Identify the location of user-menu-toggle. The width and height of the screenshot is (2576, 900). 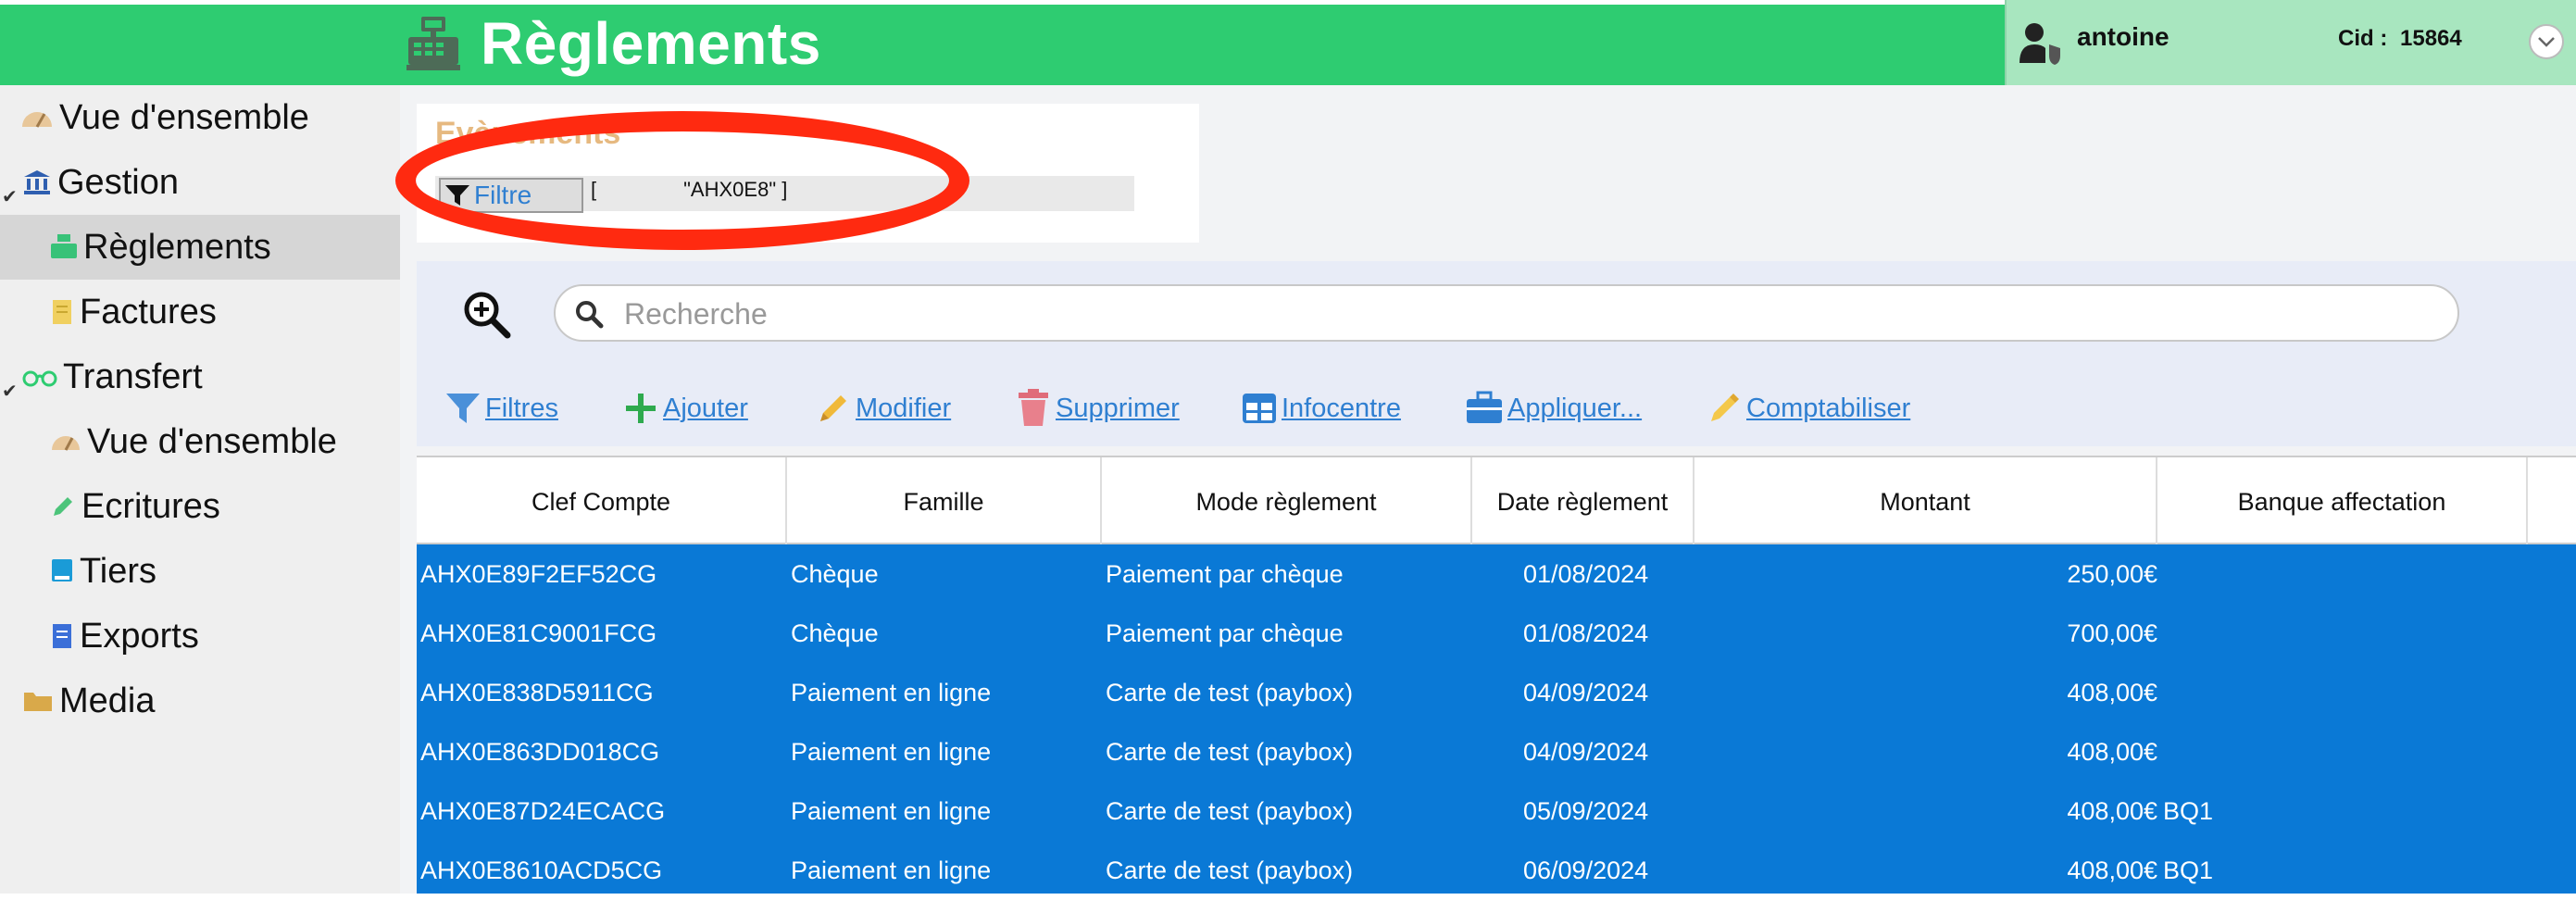
(2546, 41).